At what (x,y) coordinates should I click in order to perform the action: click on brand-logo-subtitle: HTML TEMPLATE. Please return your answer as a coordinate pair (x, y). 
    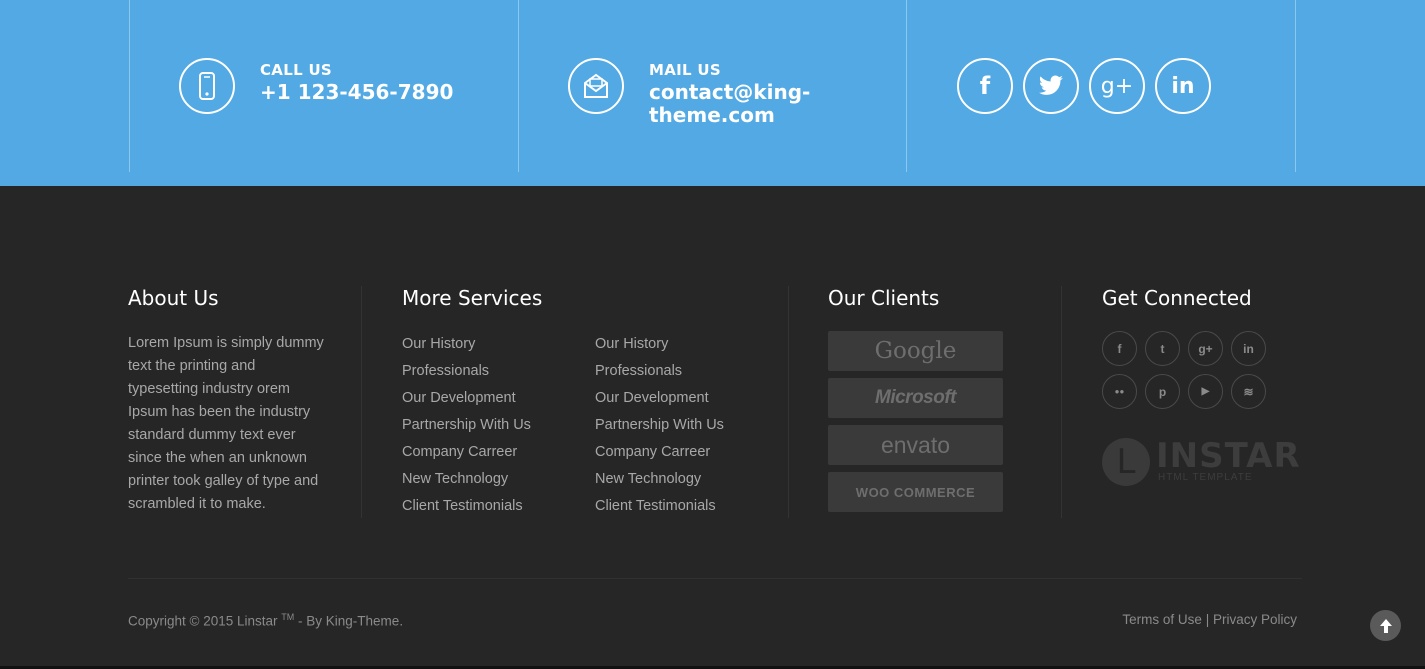
    Looking at the image, I should click on (1205, 477).